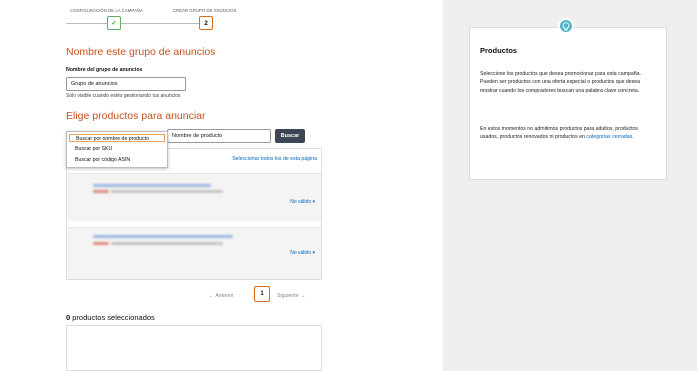  Describe the element at coordinates (499, 50) in the screenshot. I see `help-title: Productos` at that location.